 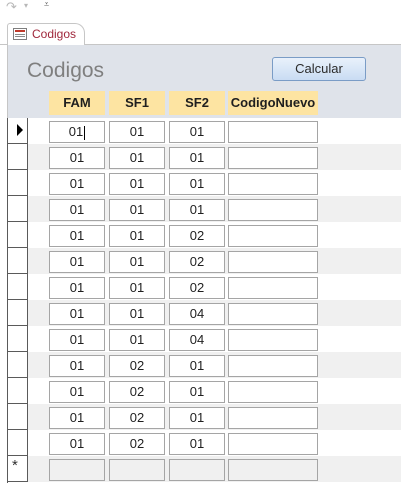 I want to click on field-fam, so click(x=77, y=470).